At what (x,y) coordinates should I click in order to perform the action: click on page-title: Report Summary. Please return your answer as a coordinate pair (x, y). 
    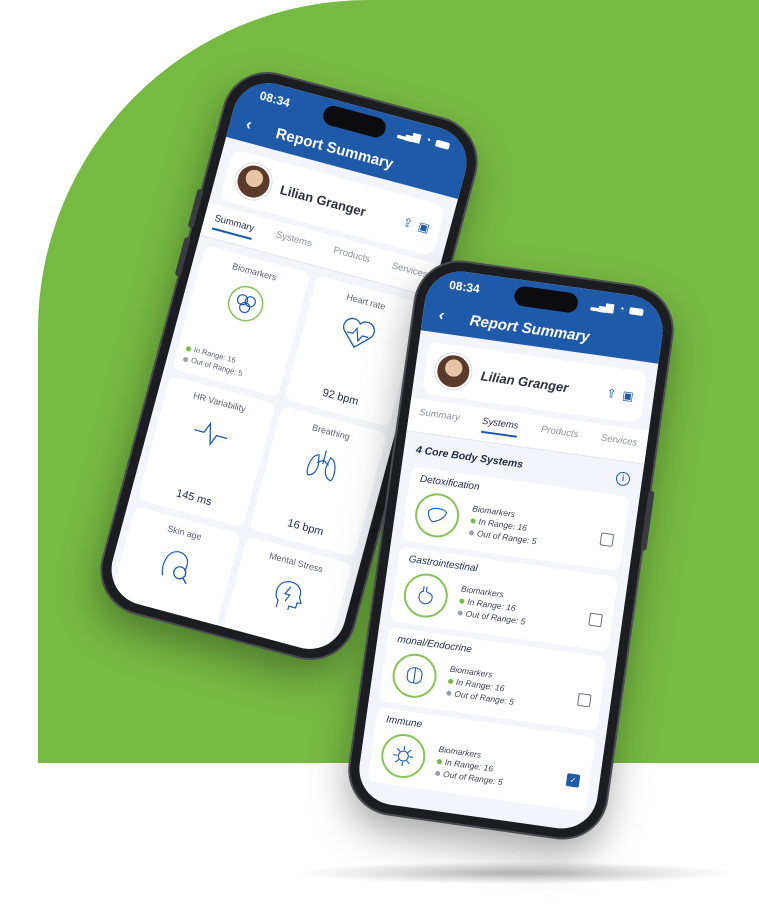
    Looking at the image, I should click on (529, 328).